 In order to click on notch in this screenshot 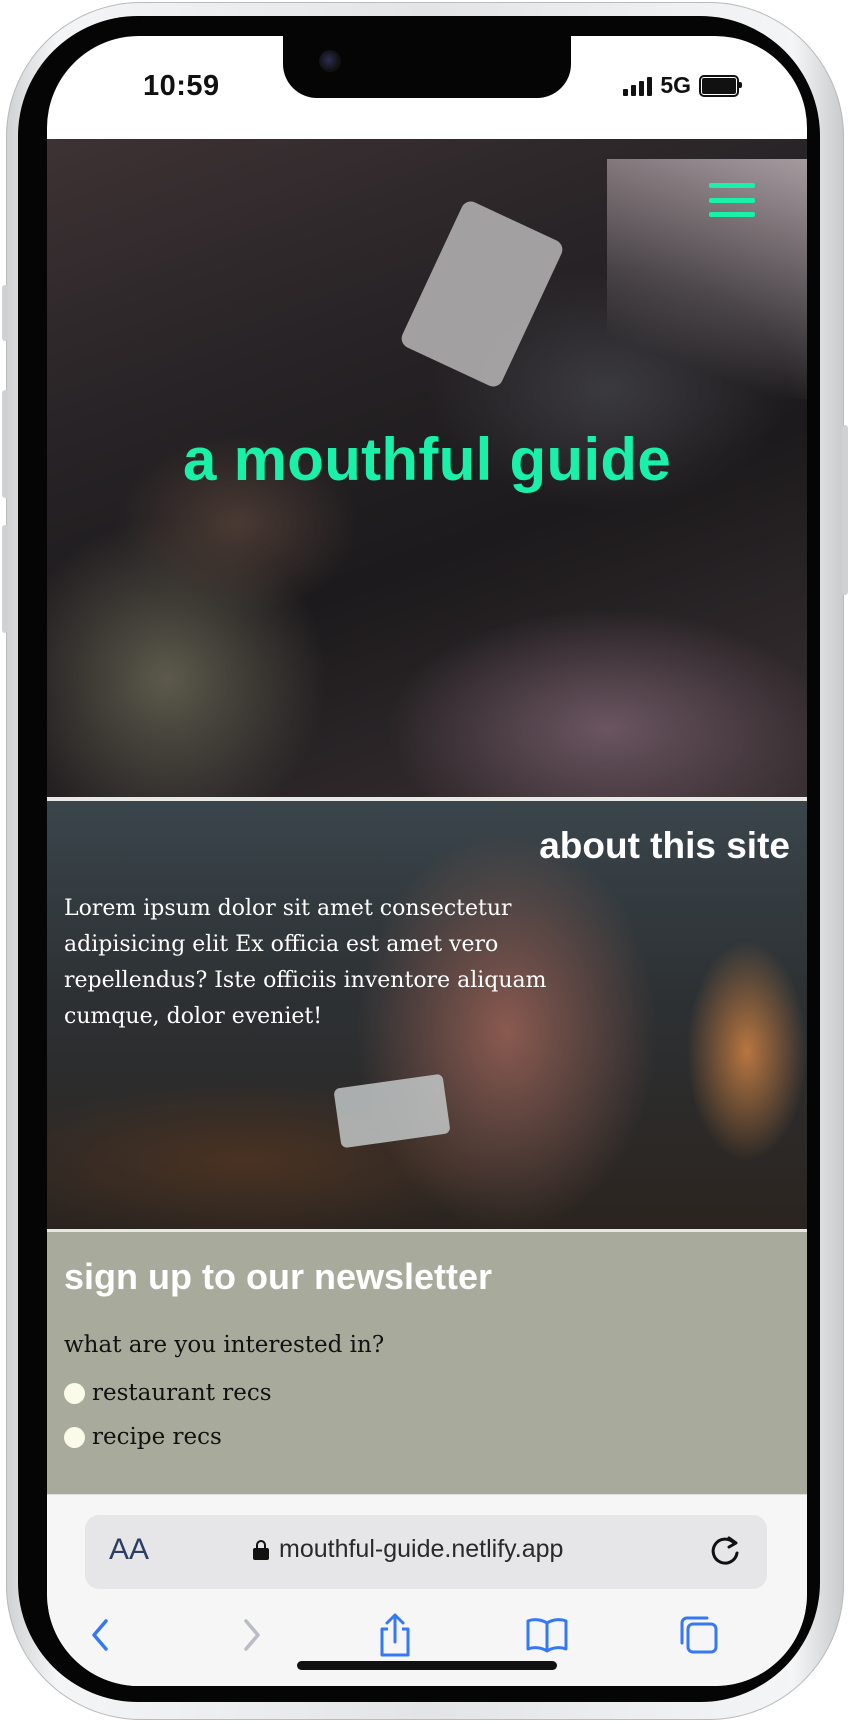, I will do `click(427, 67)`.